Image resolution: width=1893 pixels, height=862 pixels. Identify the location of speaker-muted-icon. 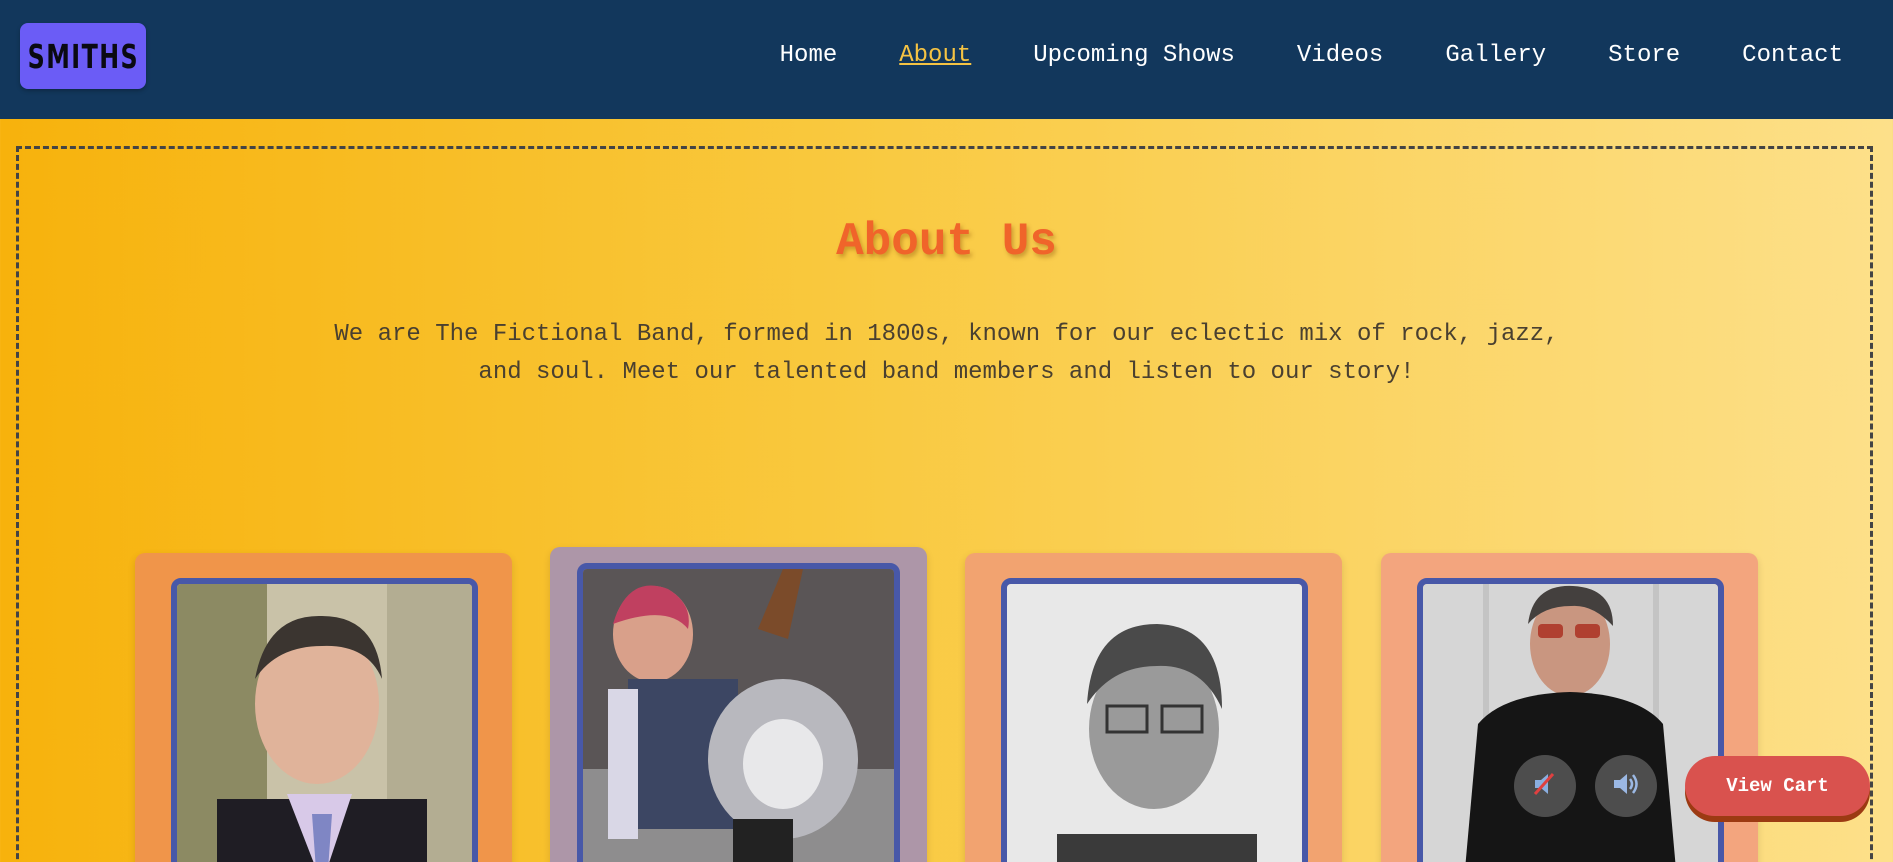
(1545, 786).